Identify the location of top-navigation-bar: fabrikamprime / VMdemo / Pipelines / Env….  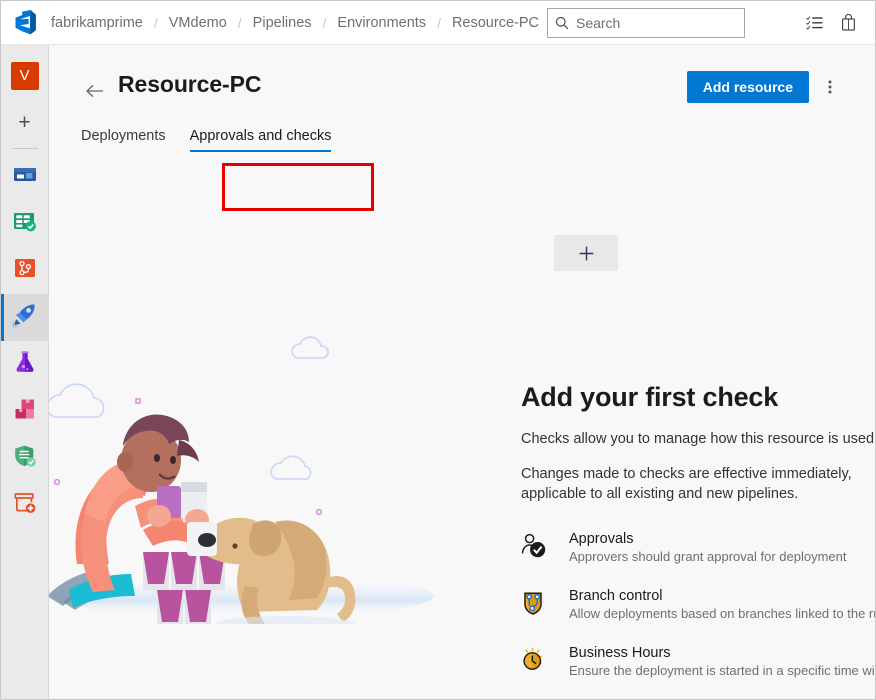
(438, 23).